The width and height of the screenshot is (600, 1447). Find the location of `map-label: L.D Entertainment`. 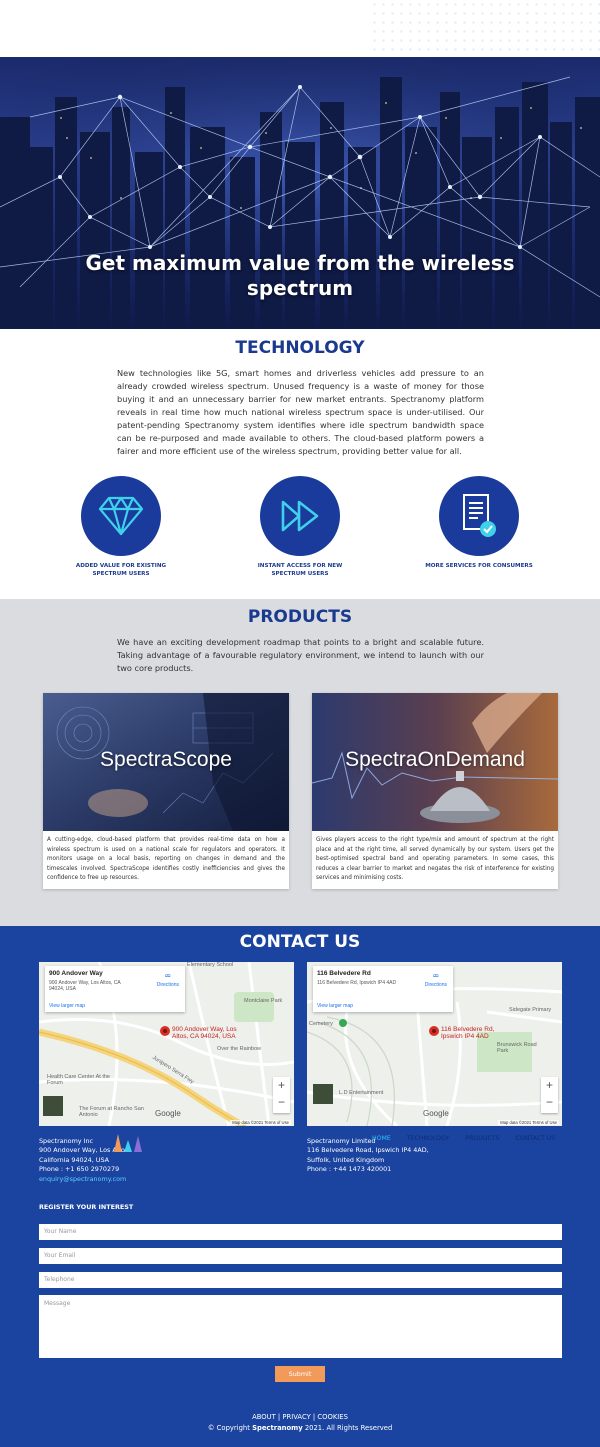

map-label: L.D Entertainment is located at coordinates (361, 1093).